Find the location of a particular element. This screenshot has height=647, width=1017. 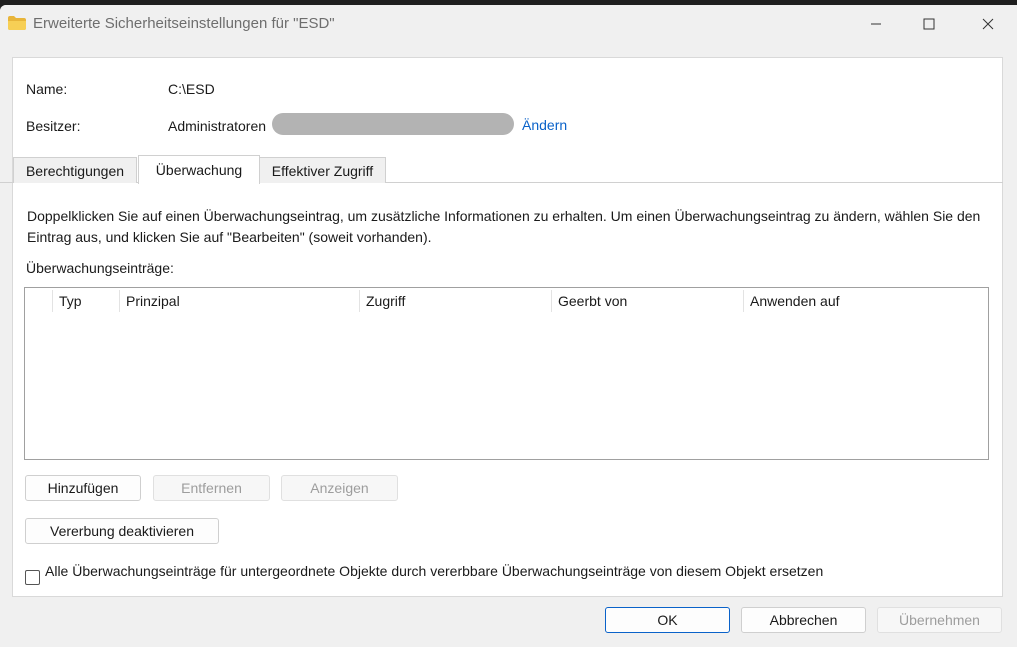

column-header-inherited-from: Geerbt von is located at coordinates (647, 301).